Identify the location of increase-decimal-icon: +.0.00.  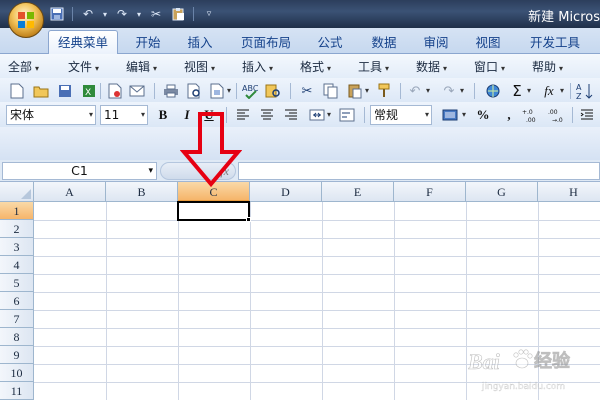
(531, 115).